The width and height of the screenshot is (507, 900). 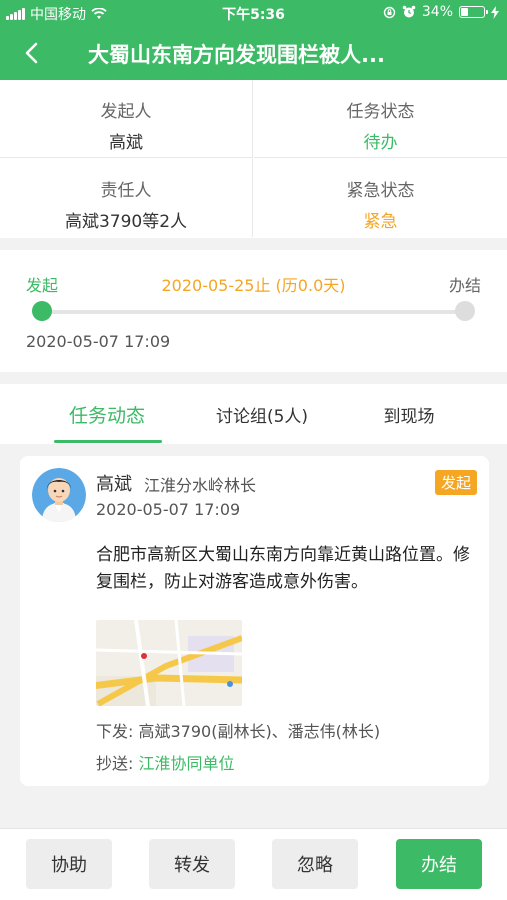 What do you see at coordinates (465, 311) in the screenshot?
I see `progress-end-dot` at bounding box center [465, 311].